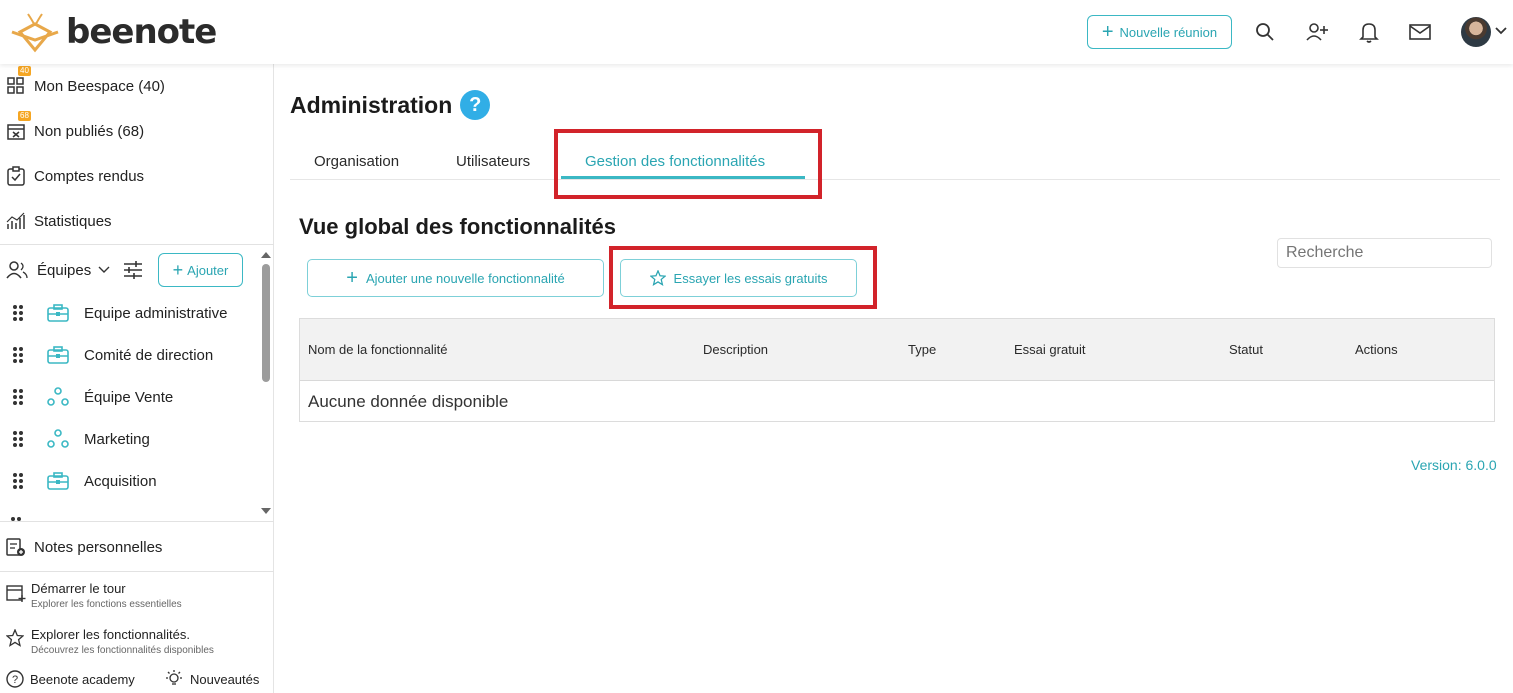 The image size is (1513, 693). Describe the element at coordinates (89, 131) in the screenshot. I see `sidebar-item-label: Non publiés (68)` at that location.